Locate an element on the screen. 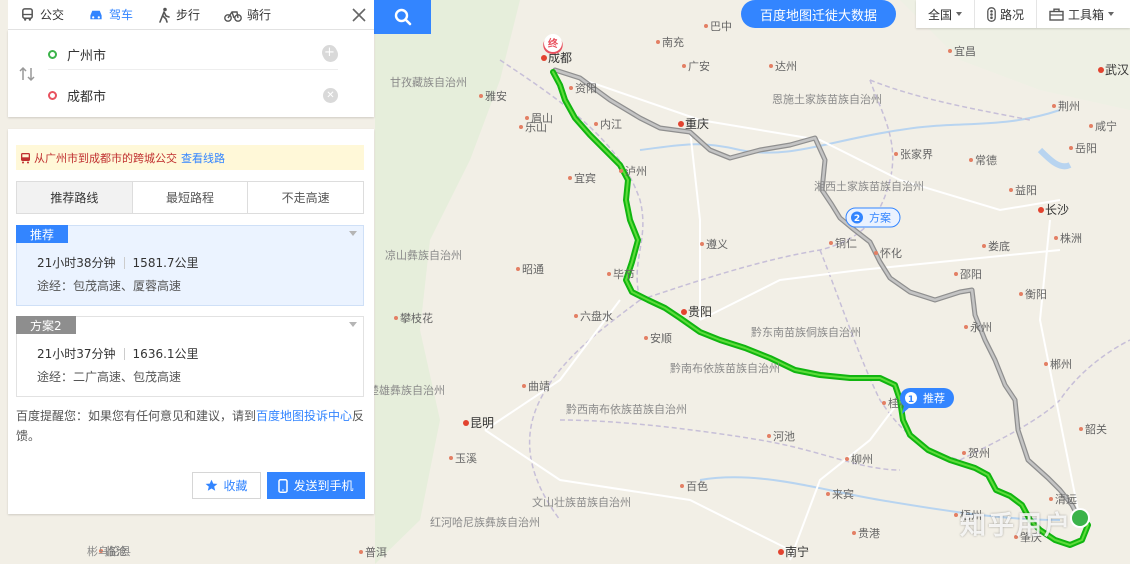 This screenshot has width=1130, height=564. city-label: 长沙 is located at coordinates (1057, 210).